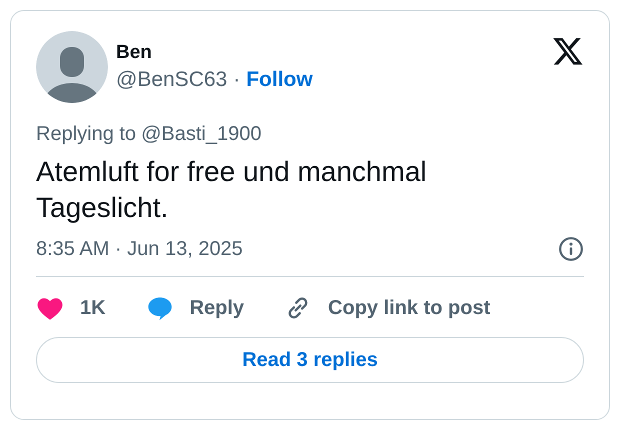  What do you see at coordinates (195, 308) in the screenshot?
I see `reply-button: Reply` at bounding box center [195, 308].